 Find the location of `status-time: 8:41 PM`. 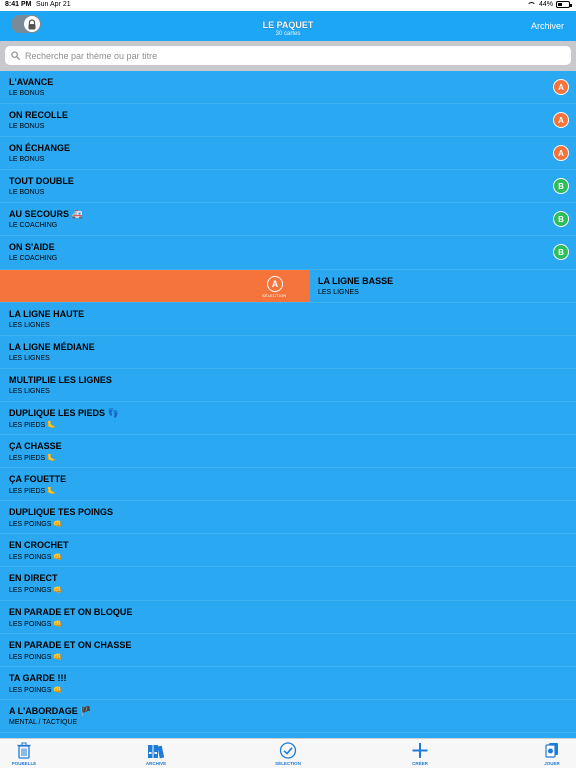

status-time: 8:41 PM is located at coordinates (18, 4).